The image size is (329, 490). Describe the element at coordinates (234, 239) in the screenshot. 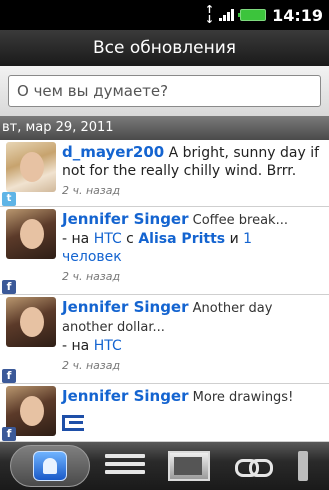

I see `and-text: и` at that location.